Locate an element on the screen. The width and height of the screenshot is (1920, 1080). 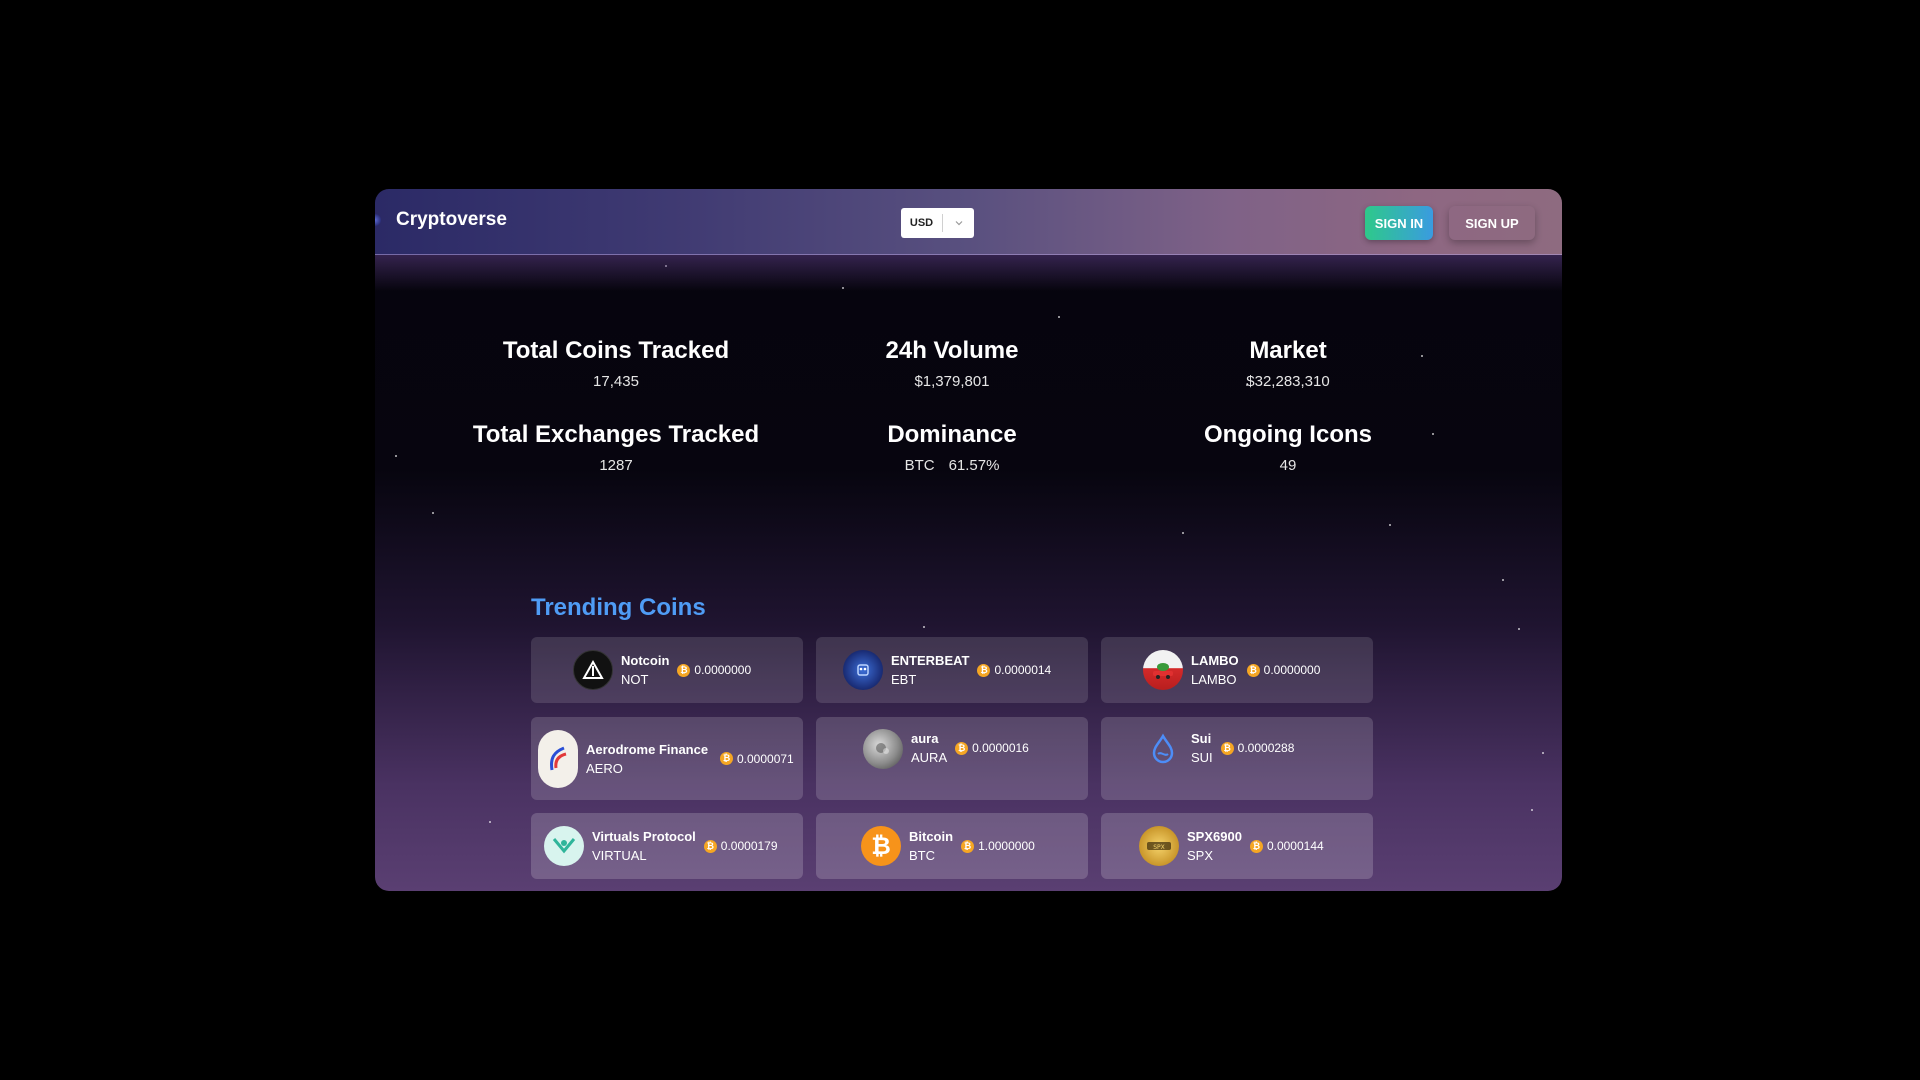
coin-symbol: SPX is located at coordinates (1200, 855).